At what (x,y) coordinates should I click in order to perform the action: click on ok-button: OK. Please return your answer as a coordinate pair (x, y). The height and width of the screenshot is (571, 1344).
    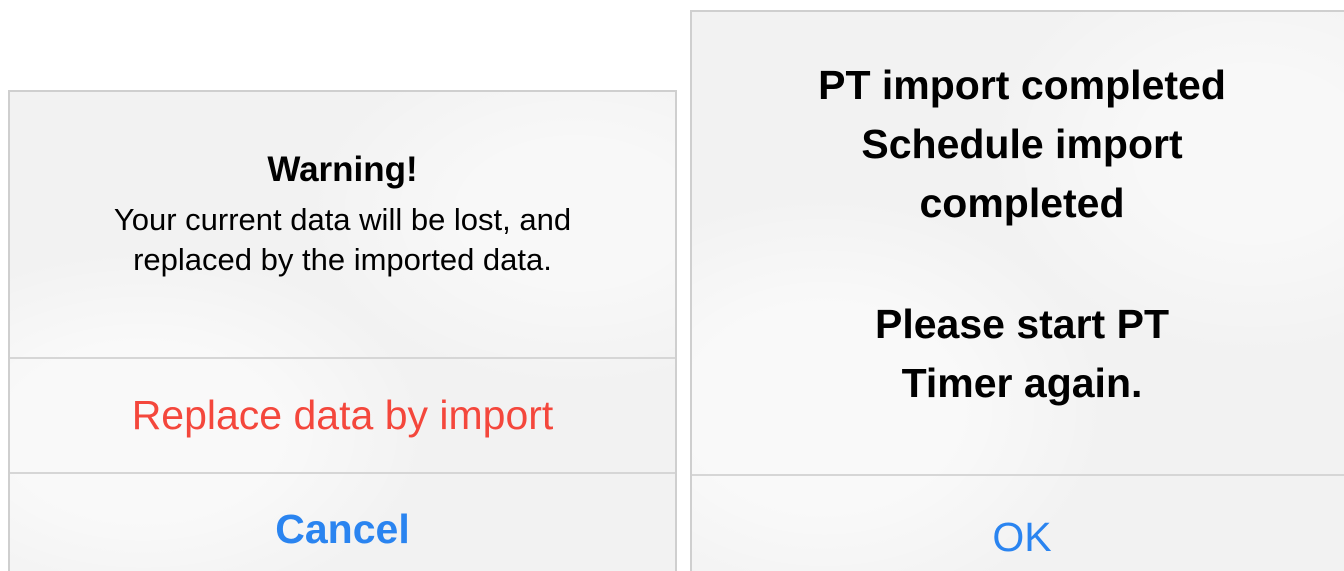
    Looking at the image, I should click on (1018, 523).